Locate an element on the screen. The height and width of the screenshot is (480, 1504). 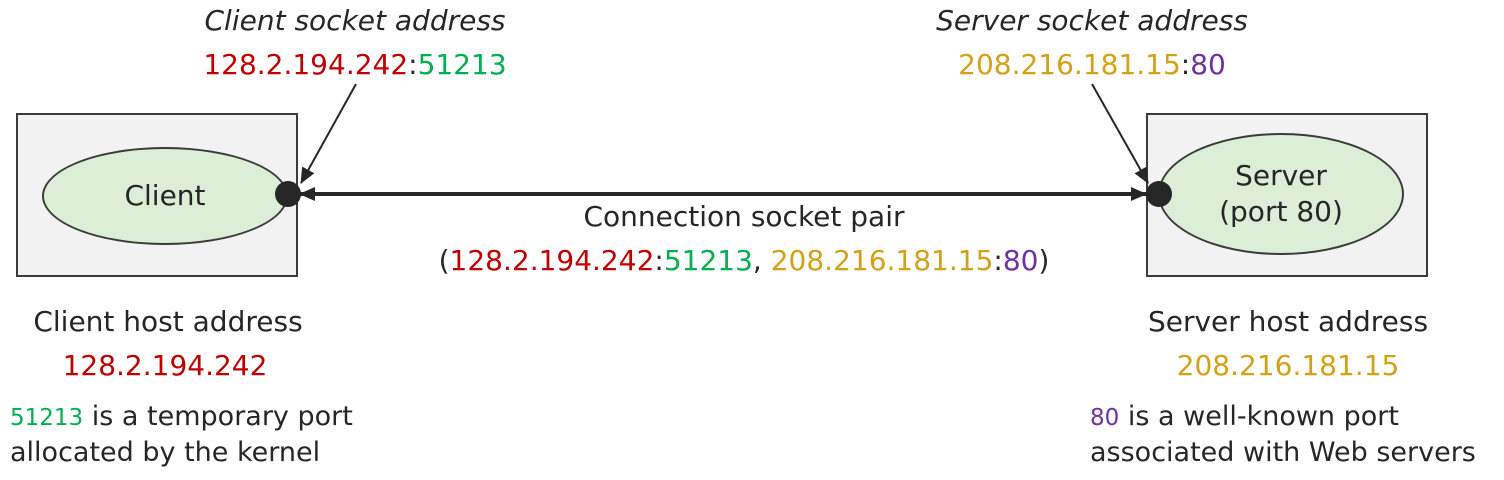
server-socket-pointer is located at coordinates (1120, 133).